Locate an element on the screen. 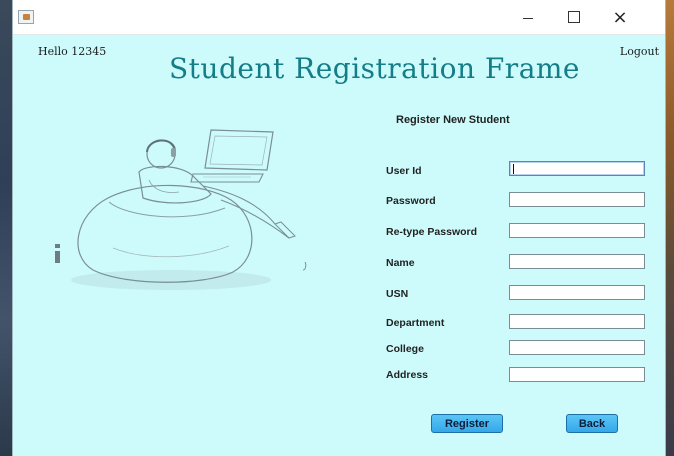  department-label: Department is located at coordinates (415, 323).